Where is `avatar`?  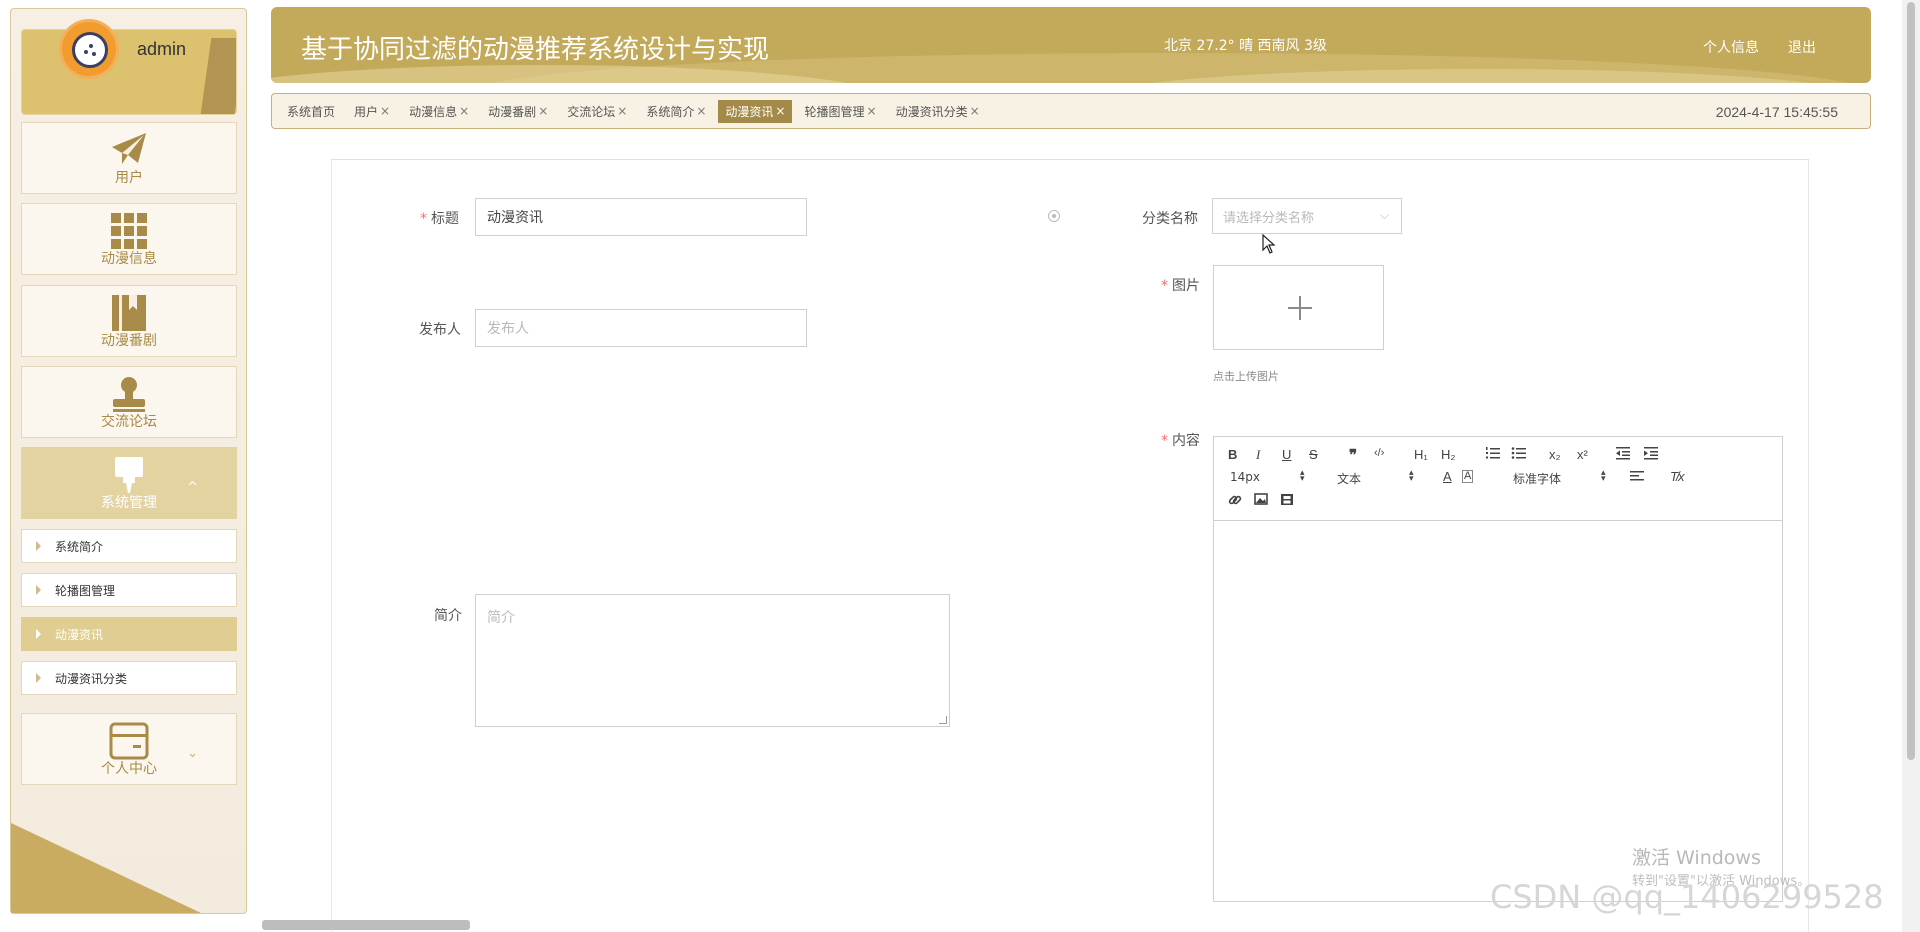
avatar is located at coordinates (89, 49).